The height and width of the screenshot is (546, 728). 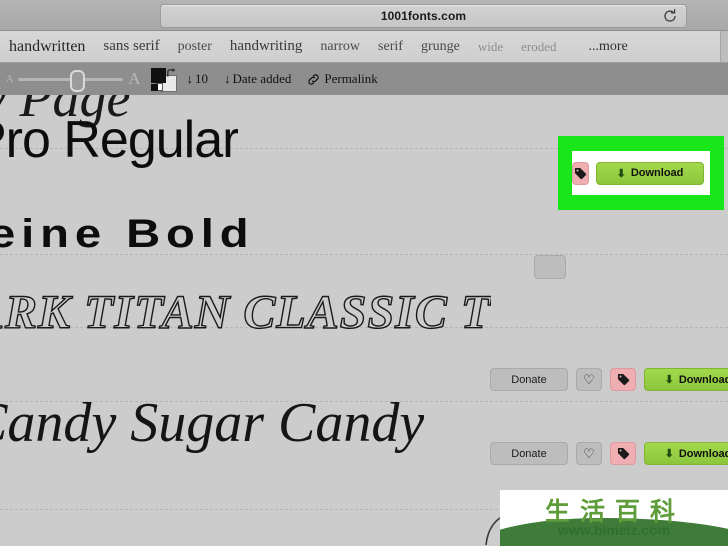 I want to click on tag-poster: poster, so click(x=195, y=47).